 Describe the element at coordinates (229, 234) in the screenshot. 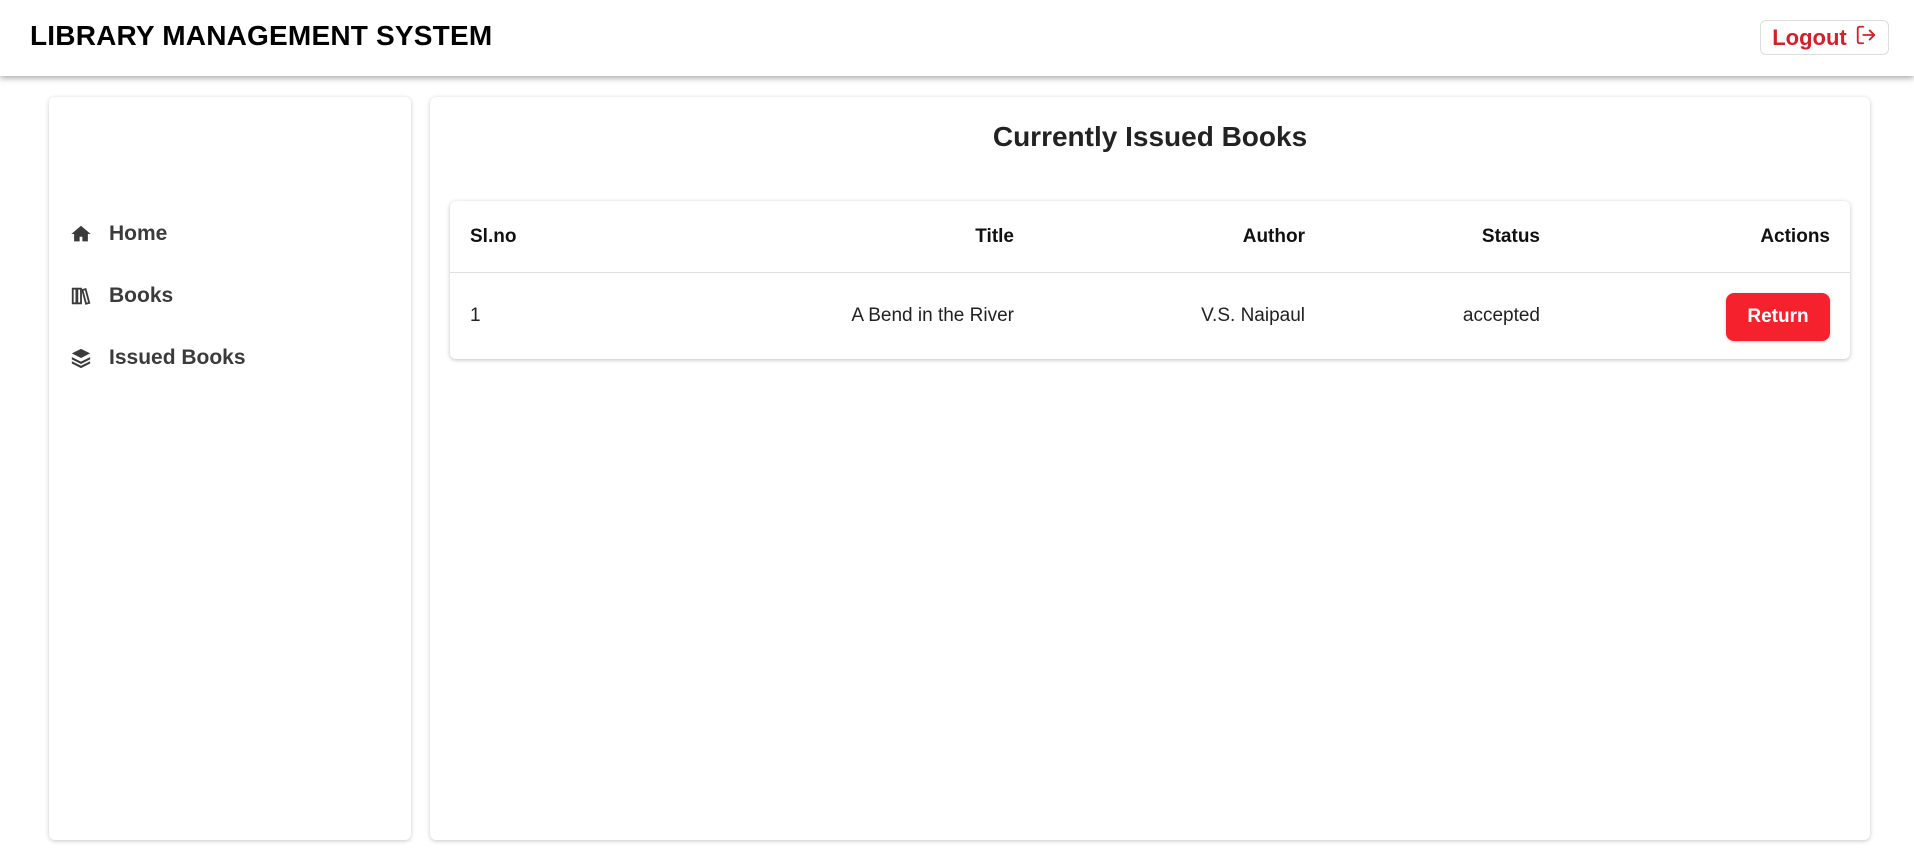

I see `sidebar-item-home: Home` at that location.